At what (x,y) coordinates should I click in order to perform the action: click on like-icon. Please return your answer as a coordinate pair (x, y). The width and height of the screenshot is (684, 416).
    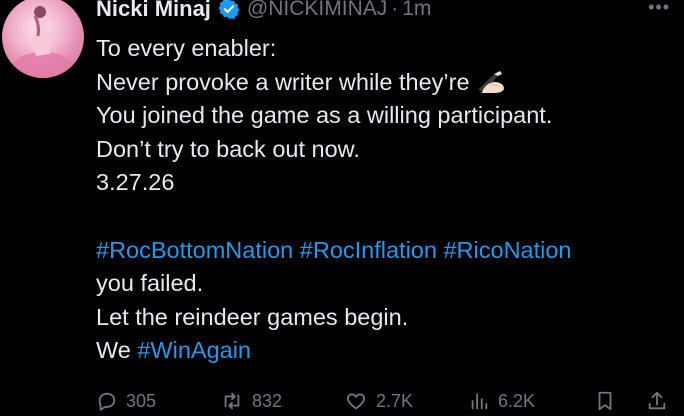
    Looking at the image, I should click on (356, 401).